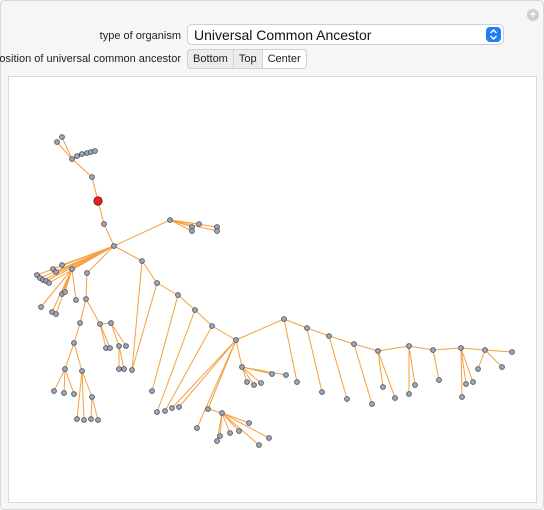 This screenshot has height=510, width=544. Describe the element at coordinates (493, 34) in the screenshot. I see `chevron-updown-icon` at that location.